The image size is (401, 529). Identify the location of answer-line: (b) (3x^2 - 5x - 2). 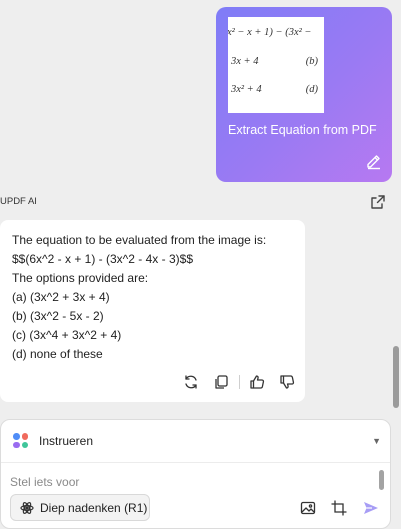
(58, 316).